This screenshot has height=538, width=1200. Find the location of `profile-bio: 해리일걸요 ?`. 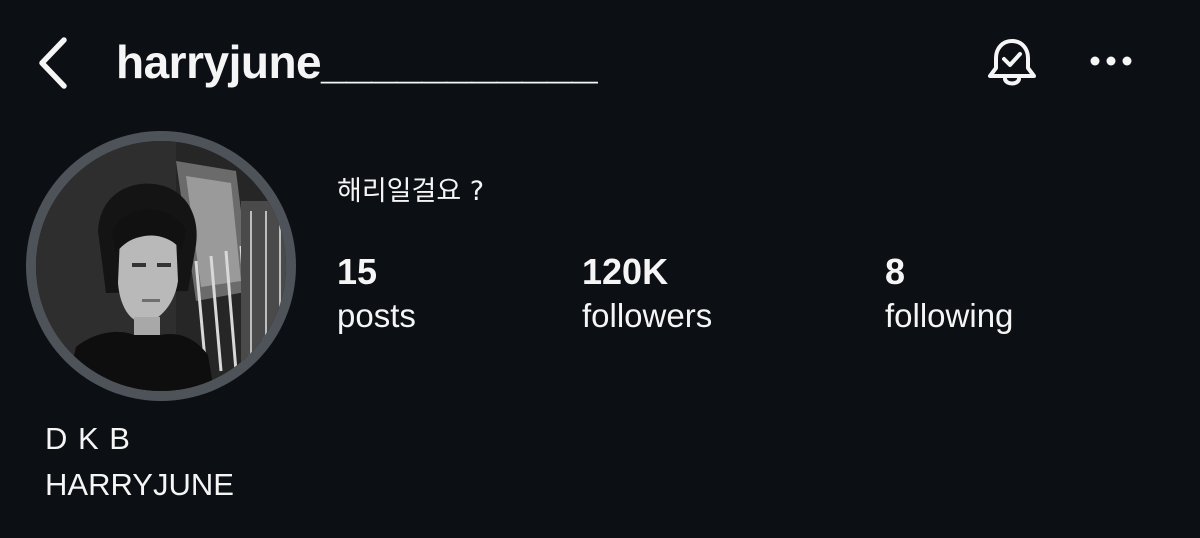

profile-bio: 해리일걸요 ? is located at coordinates (411, 191).